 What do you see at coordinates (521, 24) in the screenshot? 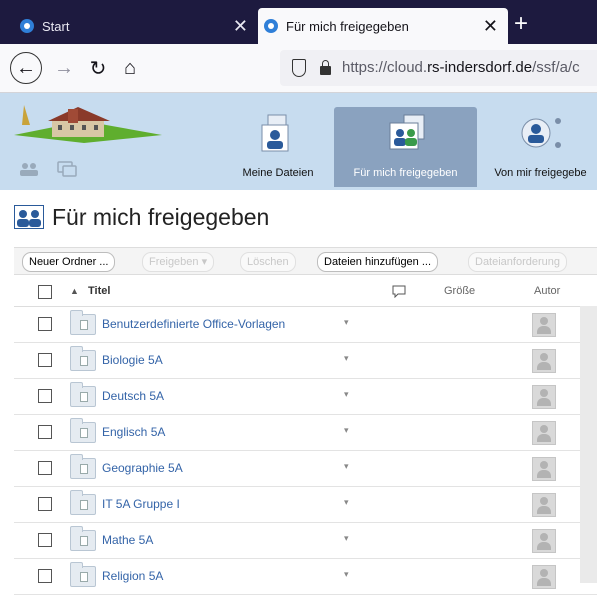
I see `new-tab-icon: +` at bounding box center [521, 24].